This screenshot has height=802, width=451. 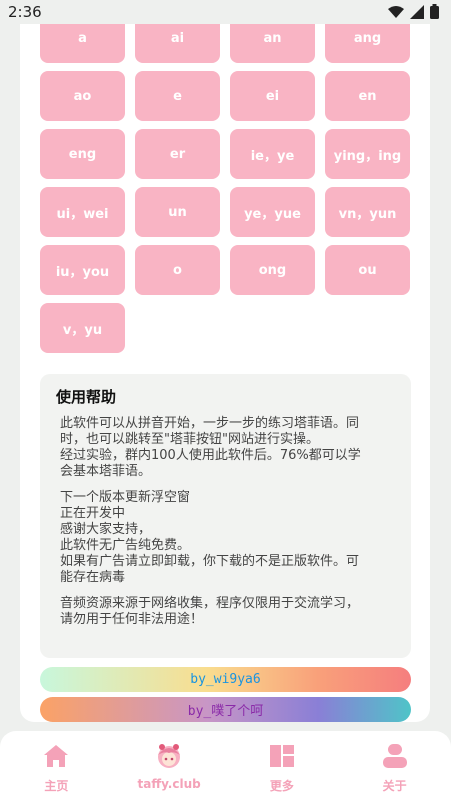 I want to click on avatar-icon, so click(x=169, y=756).